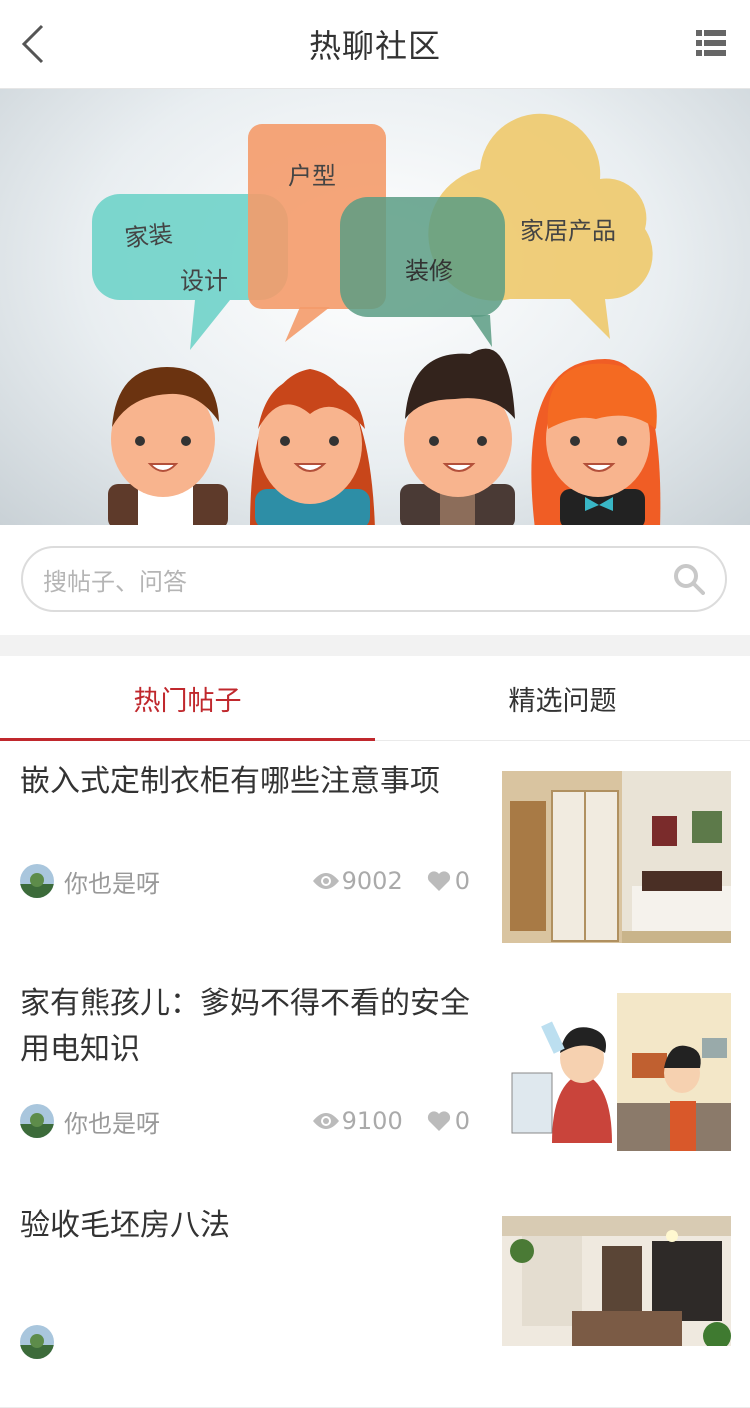 The width and height of the screenshot is (750, 1408). What do you see at coordinates (115, 581) in the screenshot?
I see `search-placeholder: 搜帖子、问答` at bounding box center [115, 581].